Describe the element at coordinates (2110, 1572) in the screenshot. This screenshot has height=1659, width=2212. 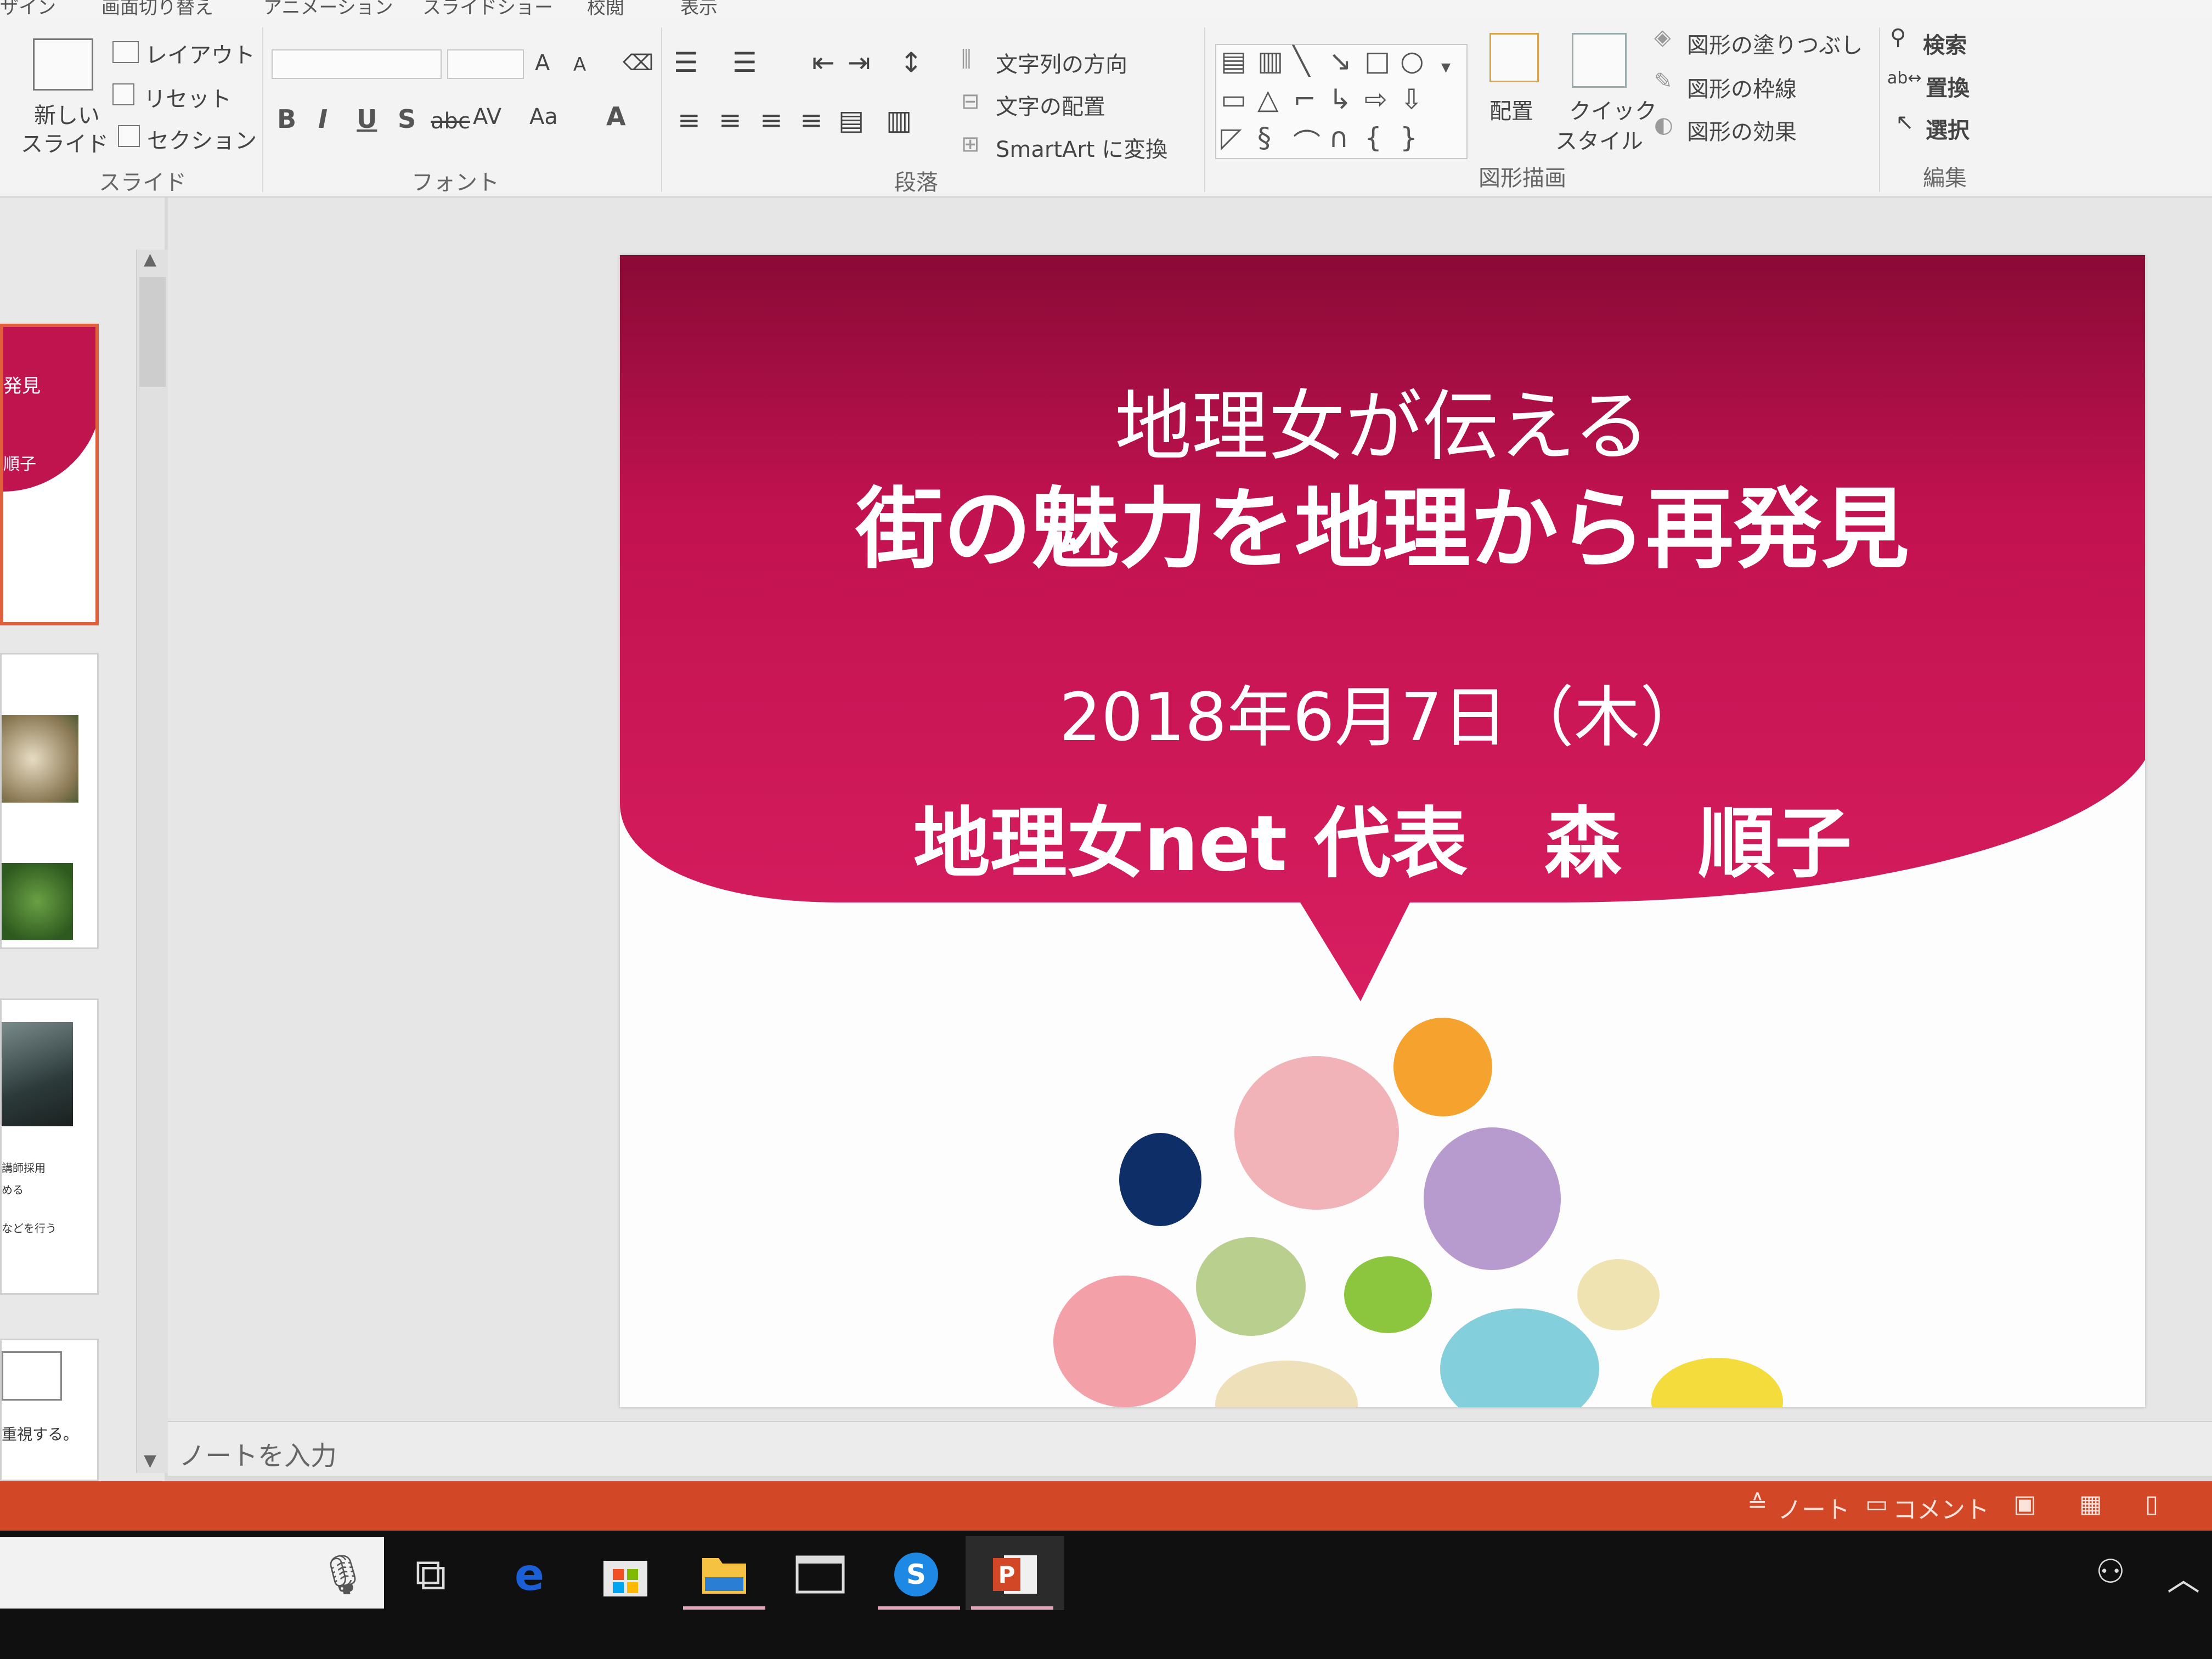
I see `people-icon: ⚇` at that location.